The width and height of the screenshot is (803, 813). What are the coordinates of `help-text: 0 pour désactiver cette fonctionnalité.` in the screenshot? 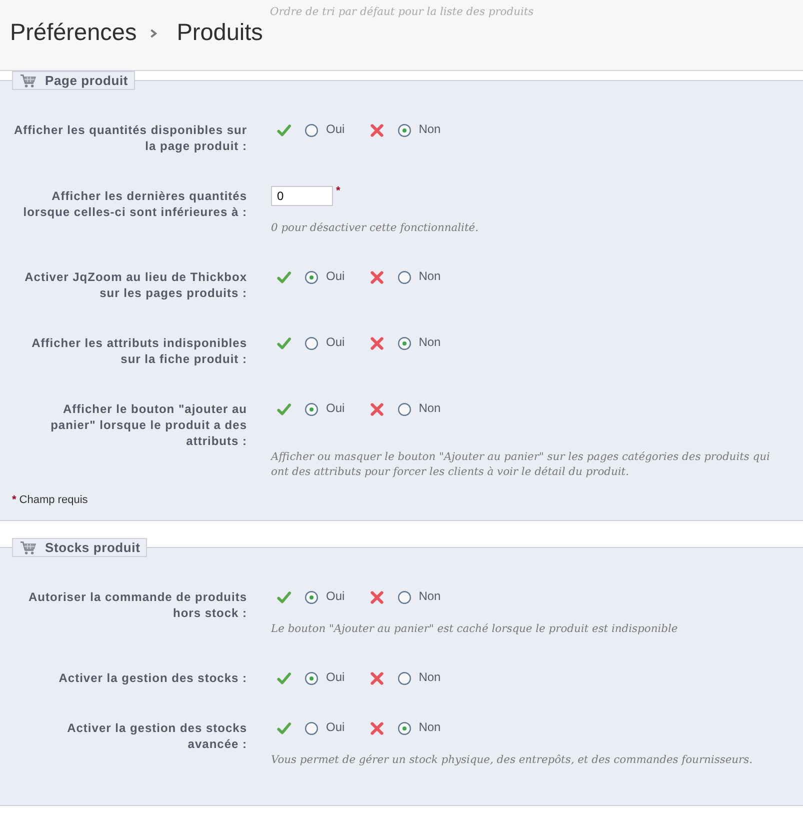 It's located at (375, 227).